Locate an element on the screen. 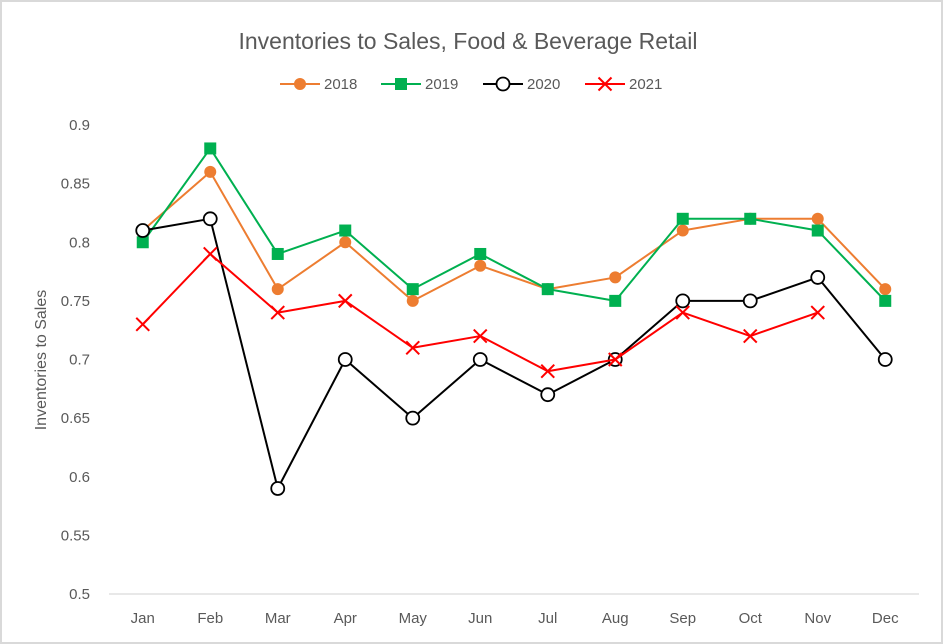  data-point-2019-may is located at coordinates (412, 289).